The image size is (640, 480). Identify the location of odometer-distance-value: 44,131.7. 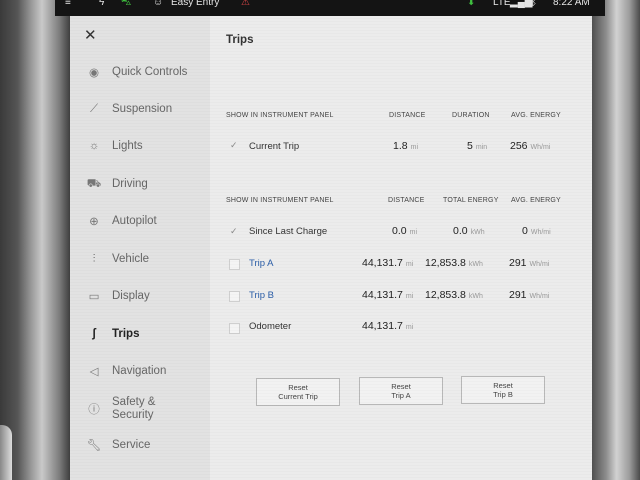
(382, 326).